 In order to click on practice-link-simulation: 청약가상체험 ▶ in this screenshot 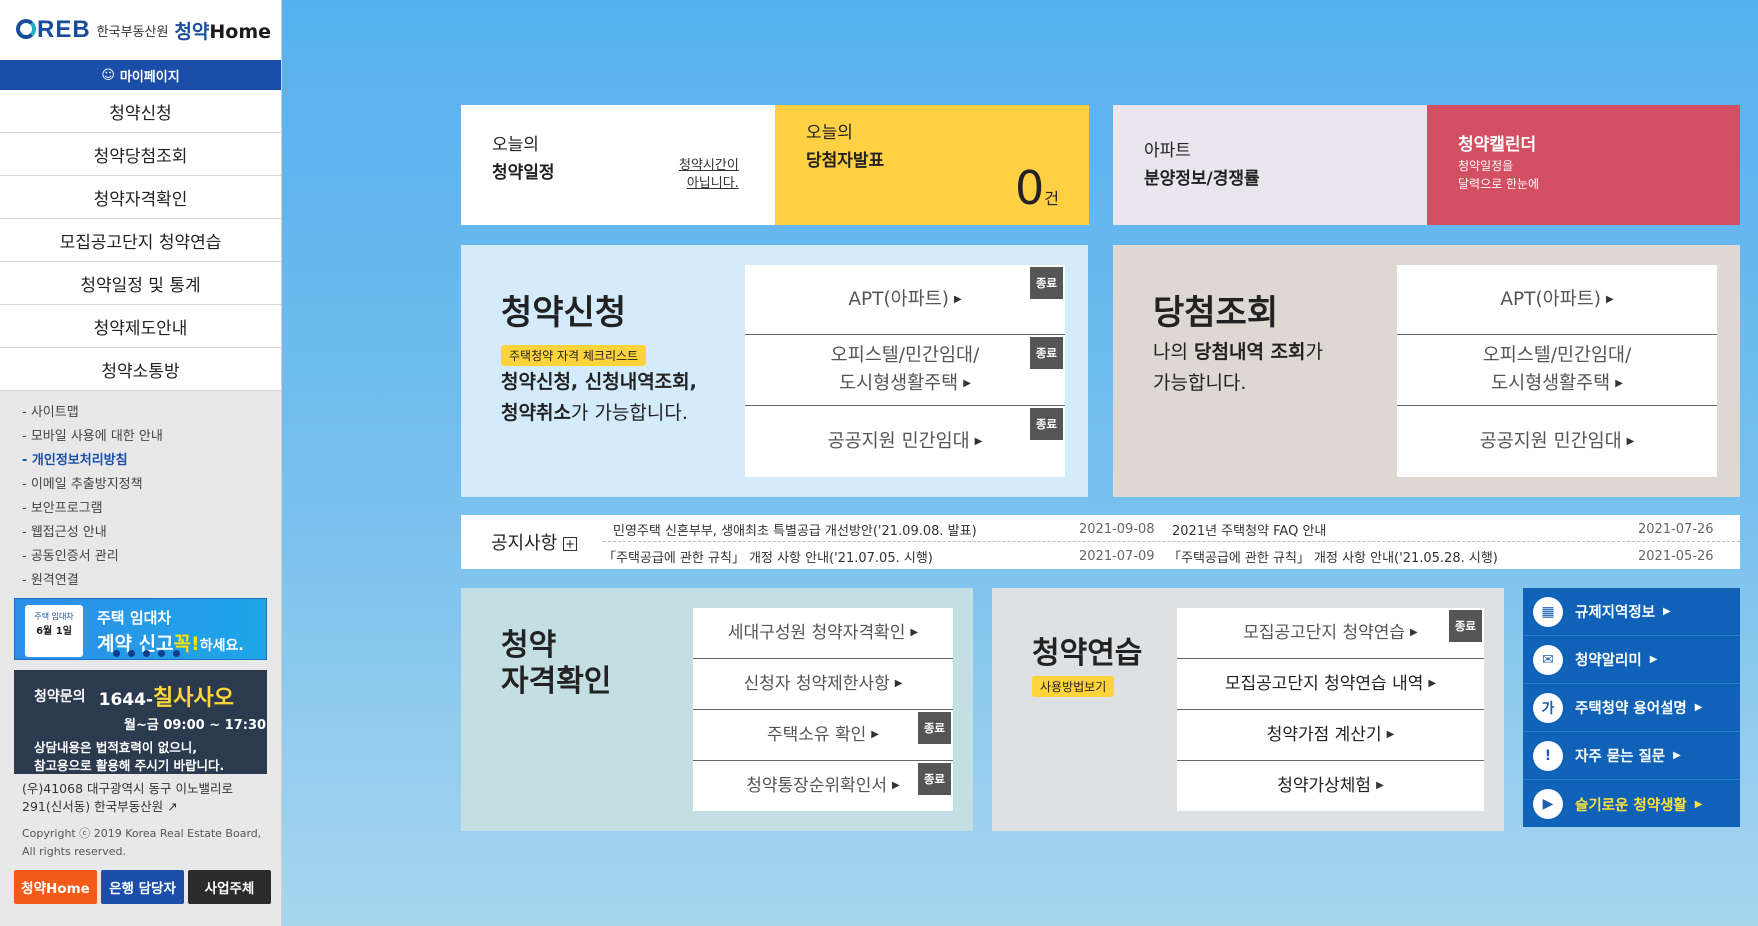, I will do `click(1330, 786)`.